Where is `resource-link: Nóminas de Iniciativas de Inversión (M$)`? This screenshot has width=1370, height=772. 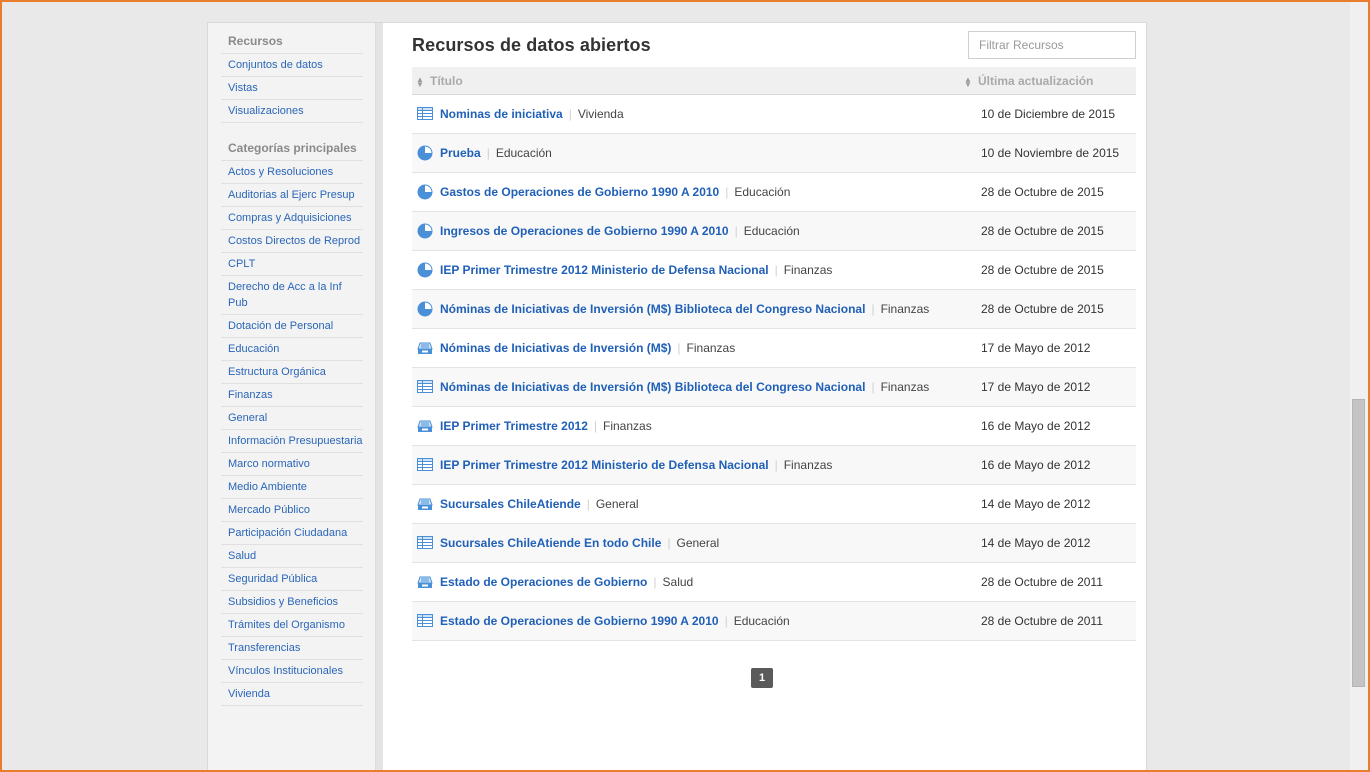
resource-link: Nóminas de Iniciativas de Inversión (M$) is located at coordinates (555, 348).